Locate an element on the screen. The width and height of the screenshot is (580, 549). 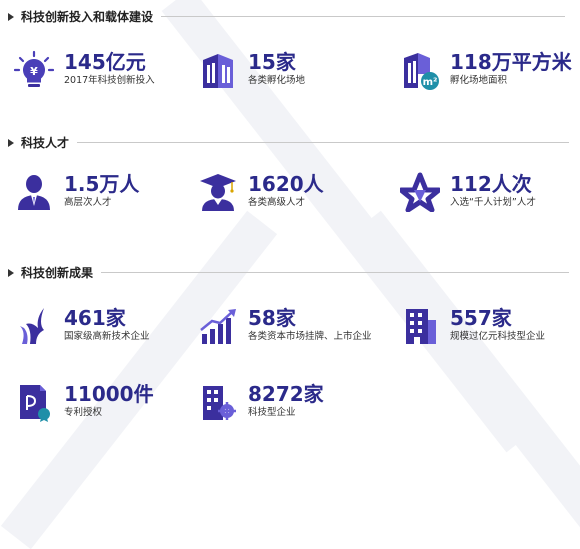
building-area-icon: m² is located at coordinates (421, 71).